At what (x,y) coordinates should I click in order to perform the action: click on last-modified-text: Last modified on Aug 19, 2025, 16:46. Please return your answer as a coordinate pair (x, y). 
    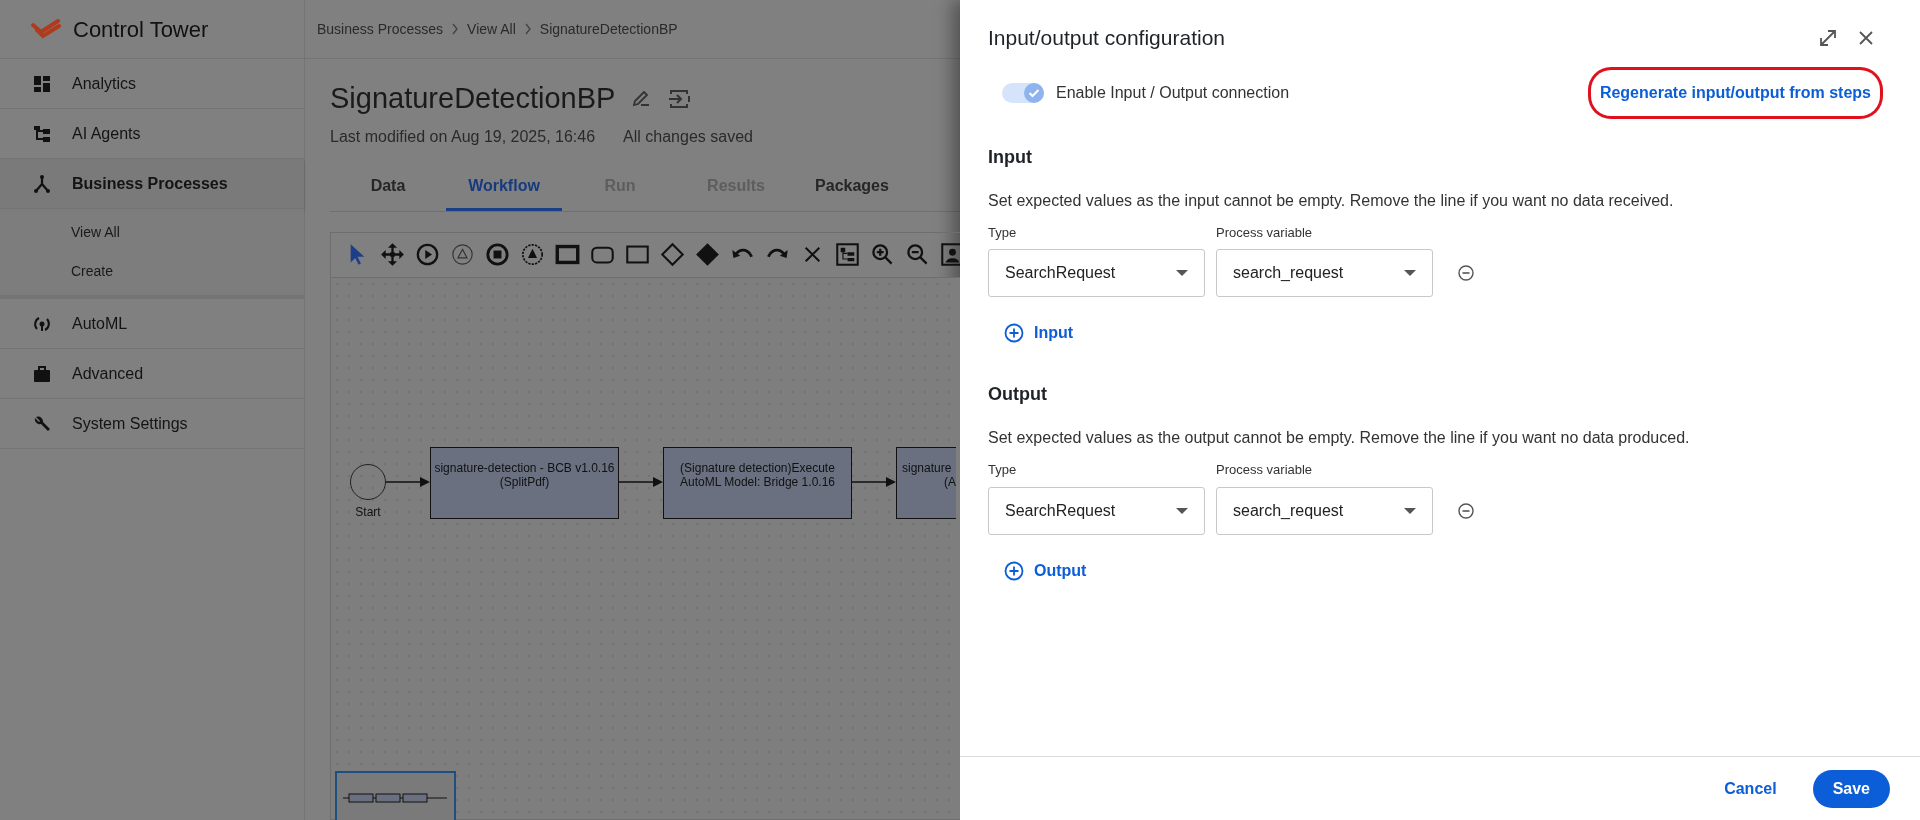
    Looking at the image, I should click on (463, 136).